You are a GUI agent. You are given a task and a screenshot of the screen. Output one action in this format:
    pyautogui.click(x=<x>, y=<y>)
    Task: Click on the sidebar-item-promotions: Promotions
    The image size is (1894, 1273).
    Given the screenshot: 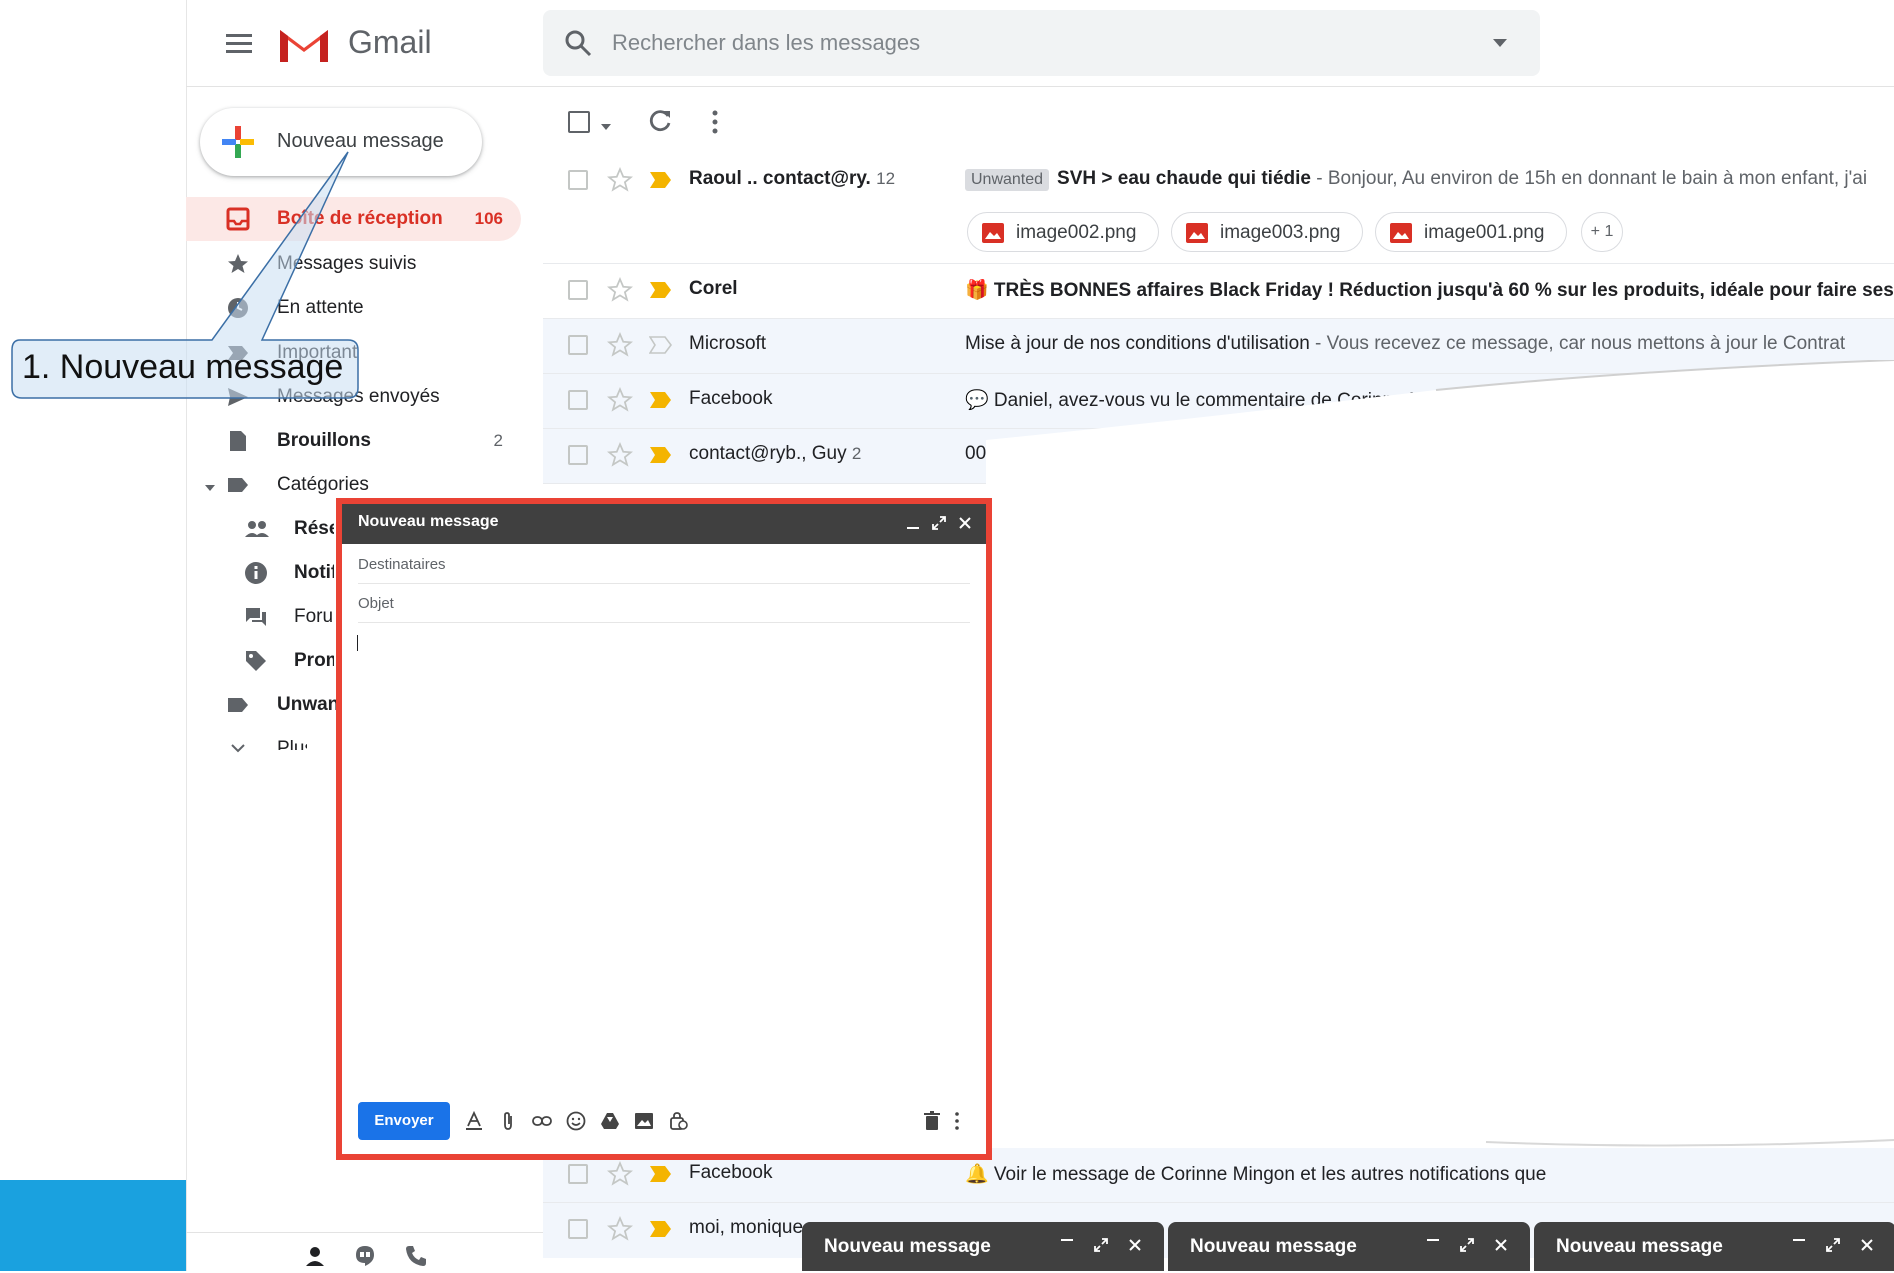 What is the action you would take?
    pyautogui.click(x=266, y=661)
    